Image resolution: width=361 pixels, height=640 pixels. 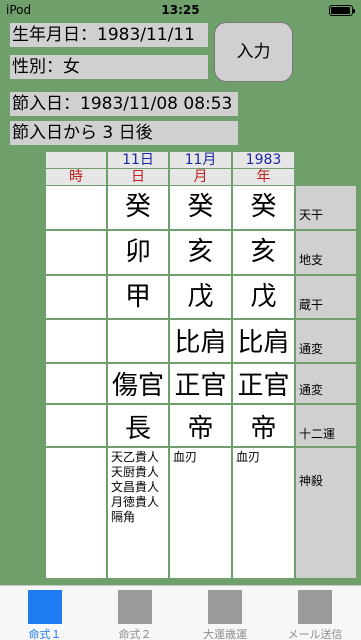 I want to click on list-item: 天乙貴人, so click(x=135, y=457).